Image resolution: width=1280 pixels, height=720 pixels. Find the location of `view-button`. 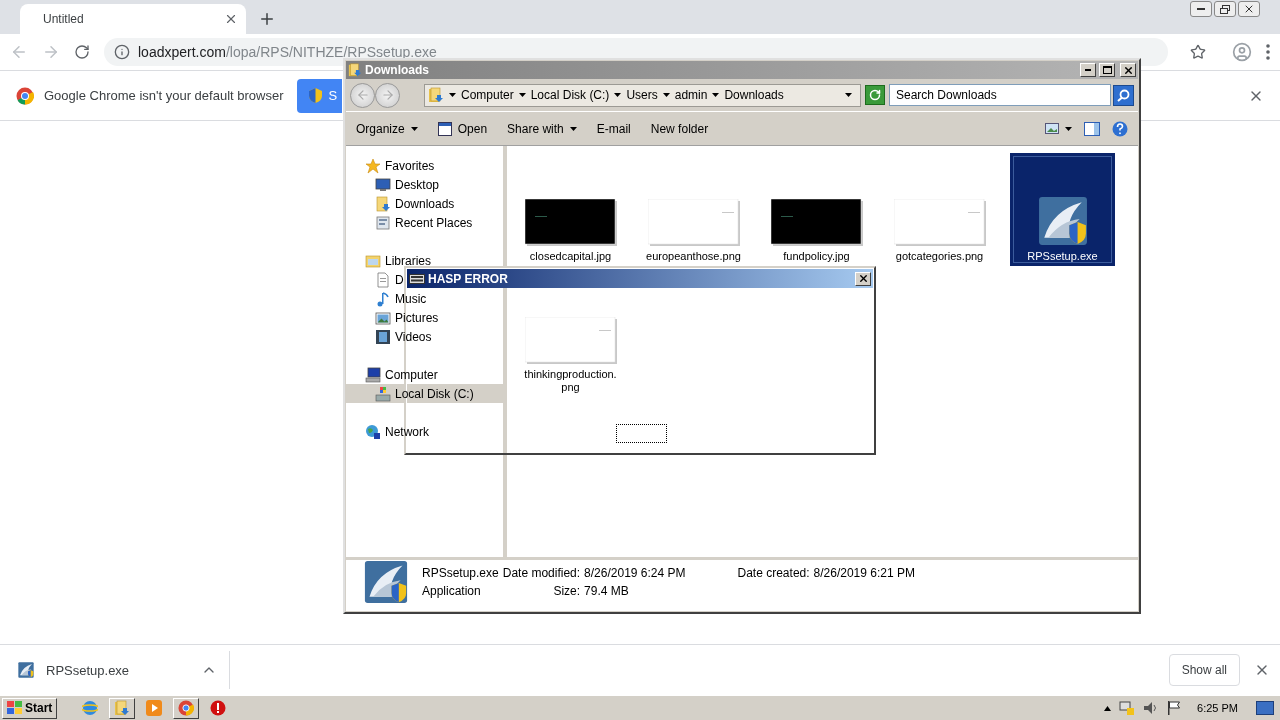

view-button is located at coordinates (1058, 128).